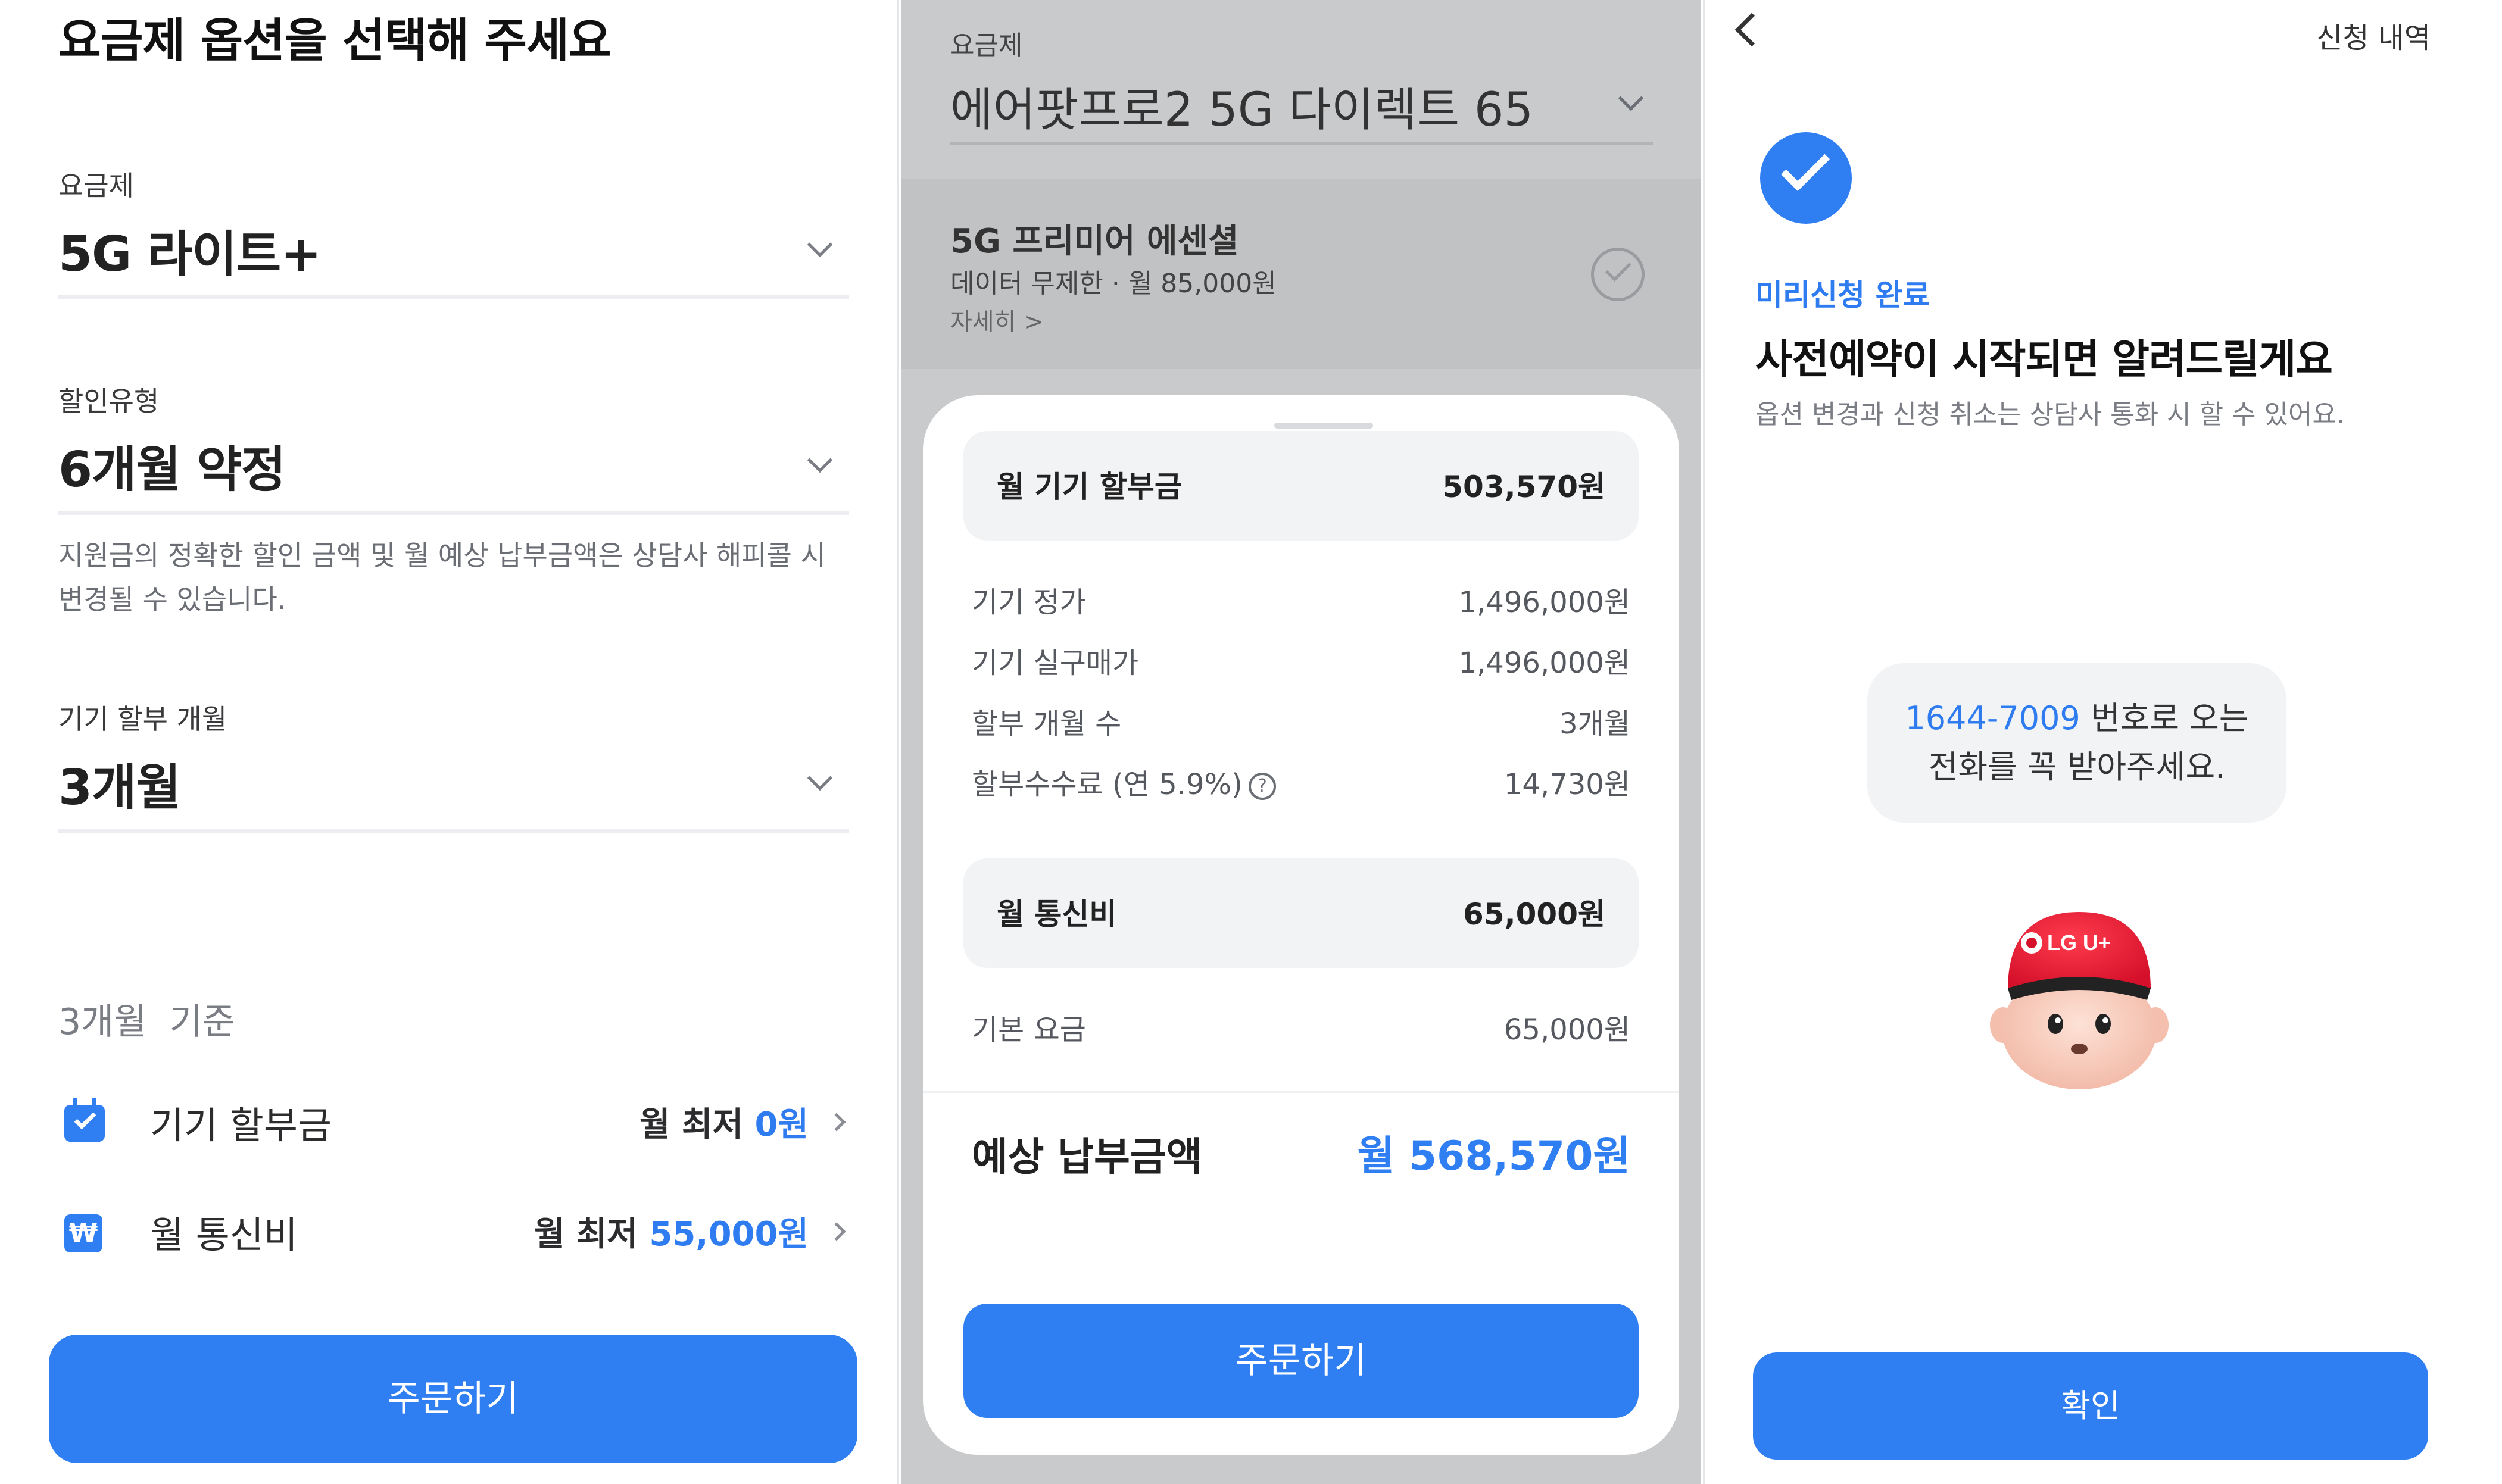  I want to click on list-item-label: 할부 개월 수, so click(1047, 724).